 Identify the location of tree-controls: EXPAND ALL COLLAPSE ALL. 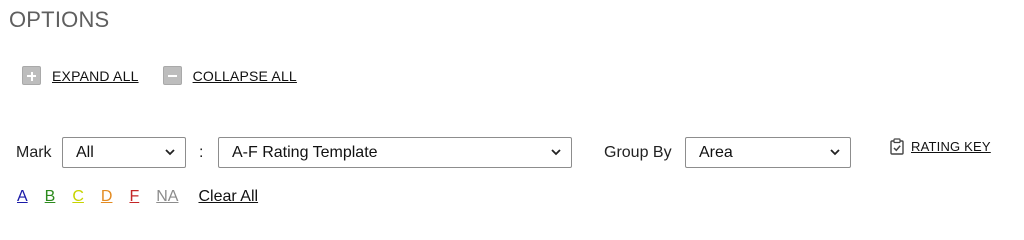
(159, 75).